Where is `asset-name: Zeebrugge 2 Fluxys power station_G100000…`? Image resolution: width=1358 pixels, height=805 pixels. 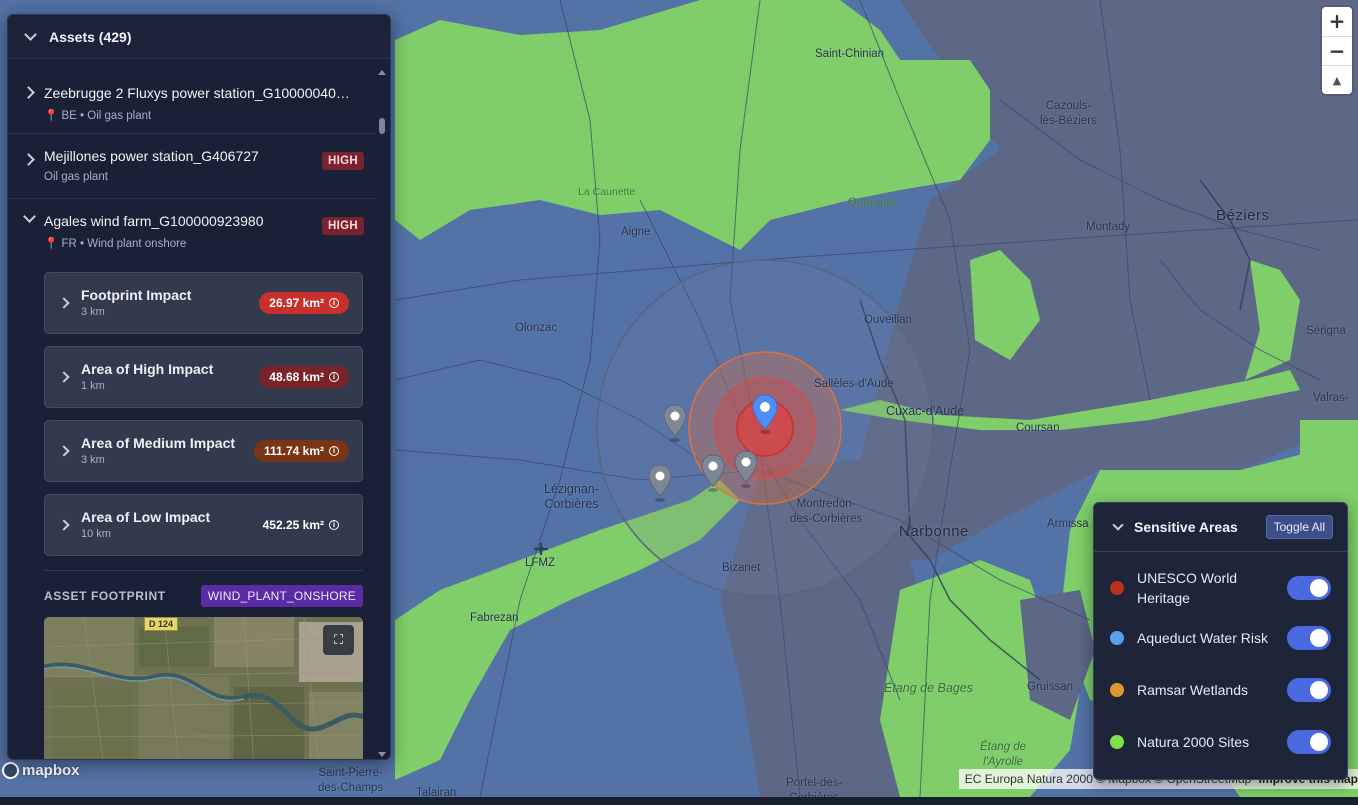
asset-name: Zeebrugge 2 Fluxys power station_G100000… is located at coordinates (197, 93).